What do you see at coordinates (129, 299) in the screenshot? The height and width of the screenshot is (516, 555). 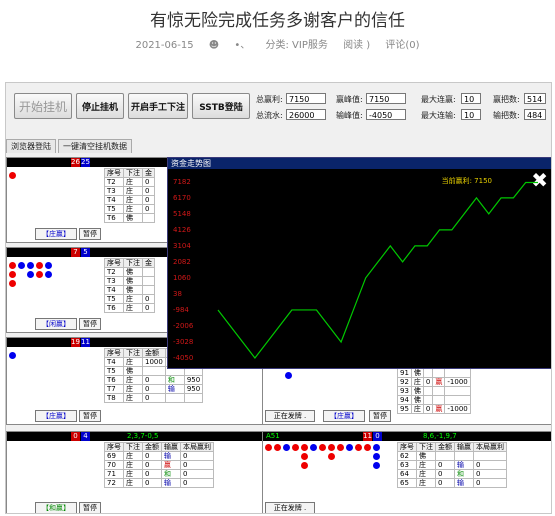 I see `table-row: T5 庄 0` at bounding box center [129, 299].